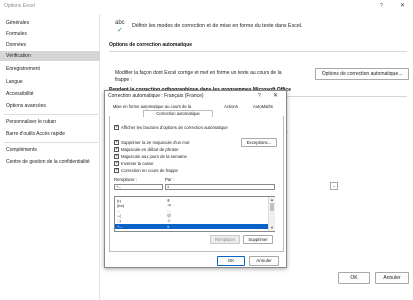 Image resolution: width=413 pixels, height=300 pixels. What do you see at coordinates (150, 149) in the screenshot?
I see `checkbox-label: Majuscule en début de phrase` at bounding box center [150, 149].